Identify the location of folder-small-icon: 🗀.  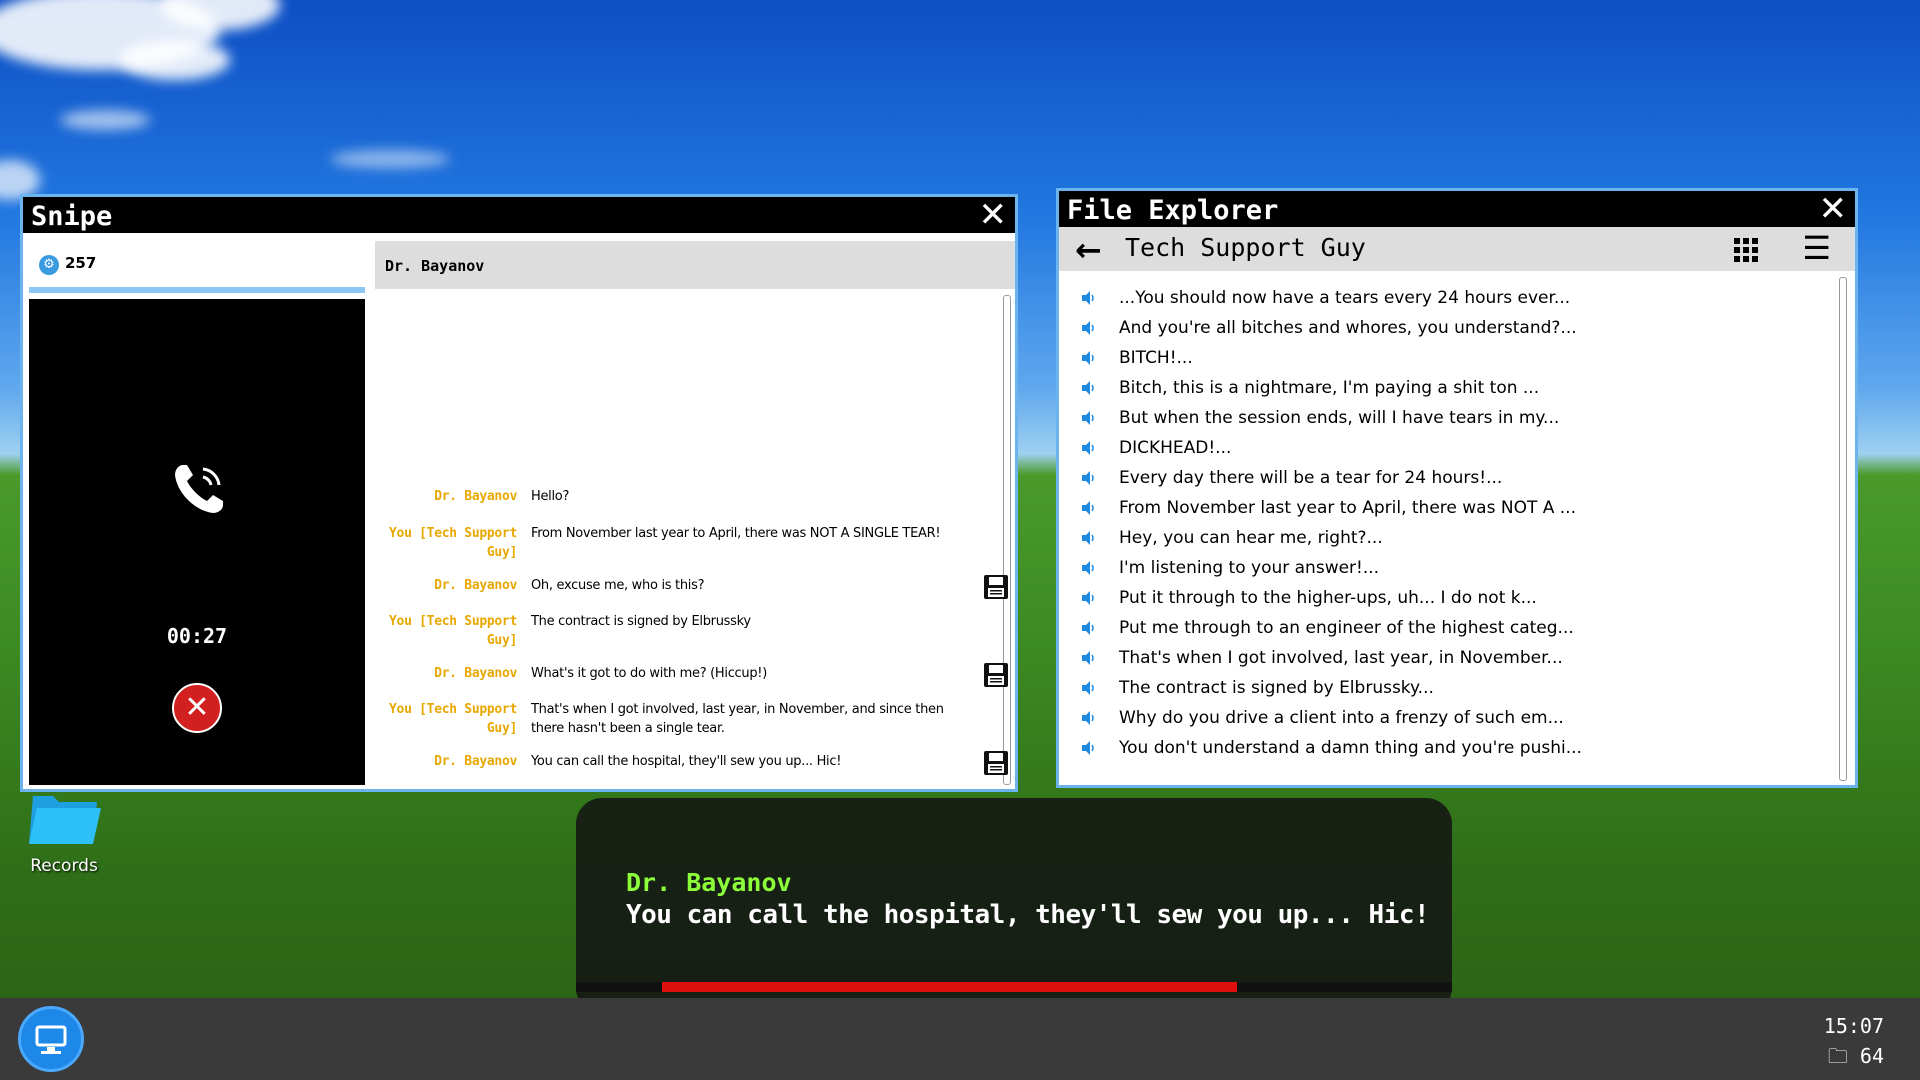
(1837, 1056).